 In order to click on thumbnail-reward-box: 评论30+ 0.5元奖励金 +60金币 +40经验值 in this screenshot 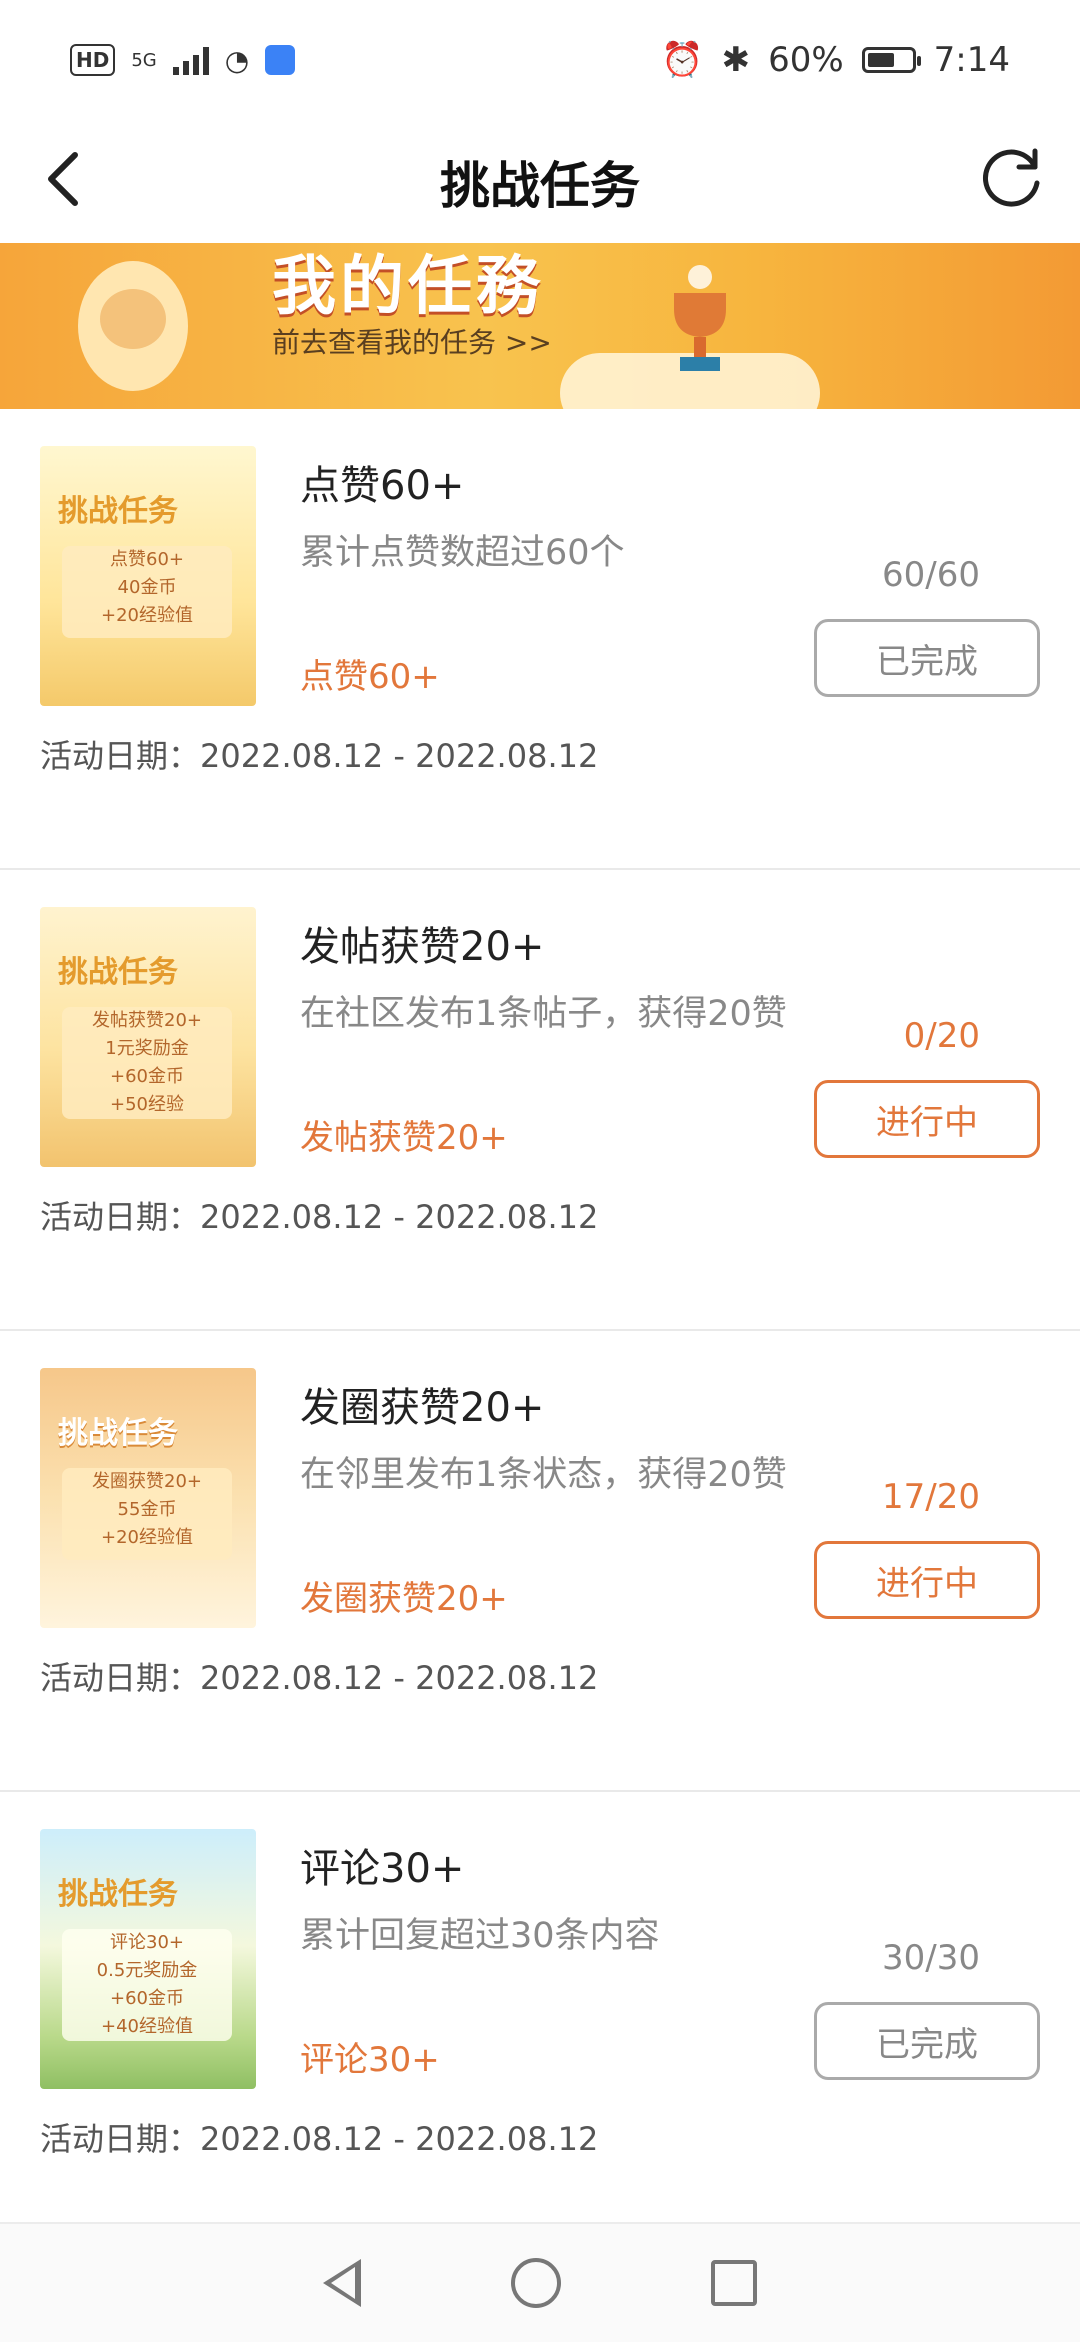, I will do `click(147, 1985)`.